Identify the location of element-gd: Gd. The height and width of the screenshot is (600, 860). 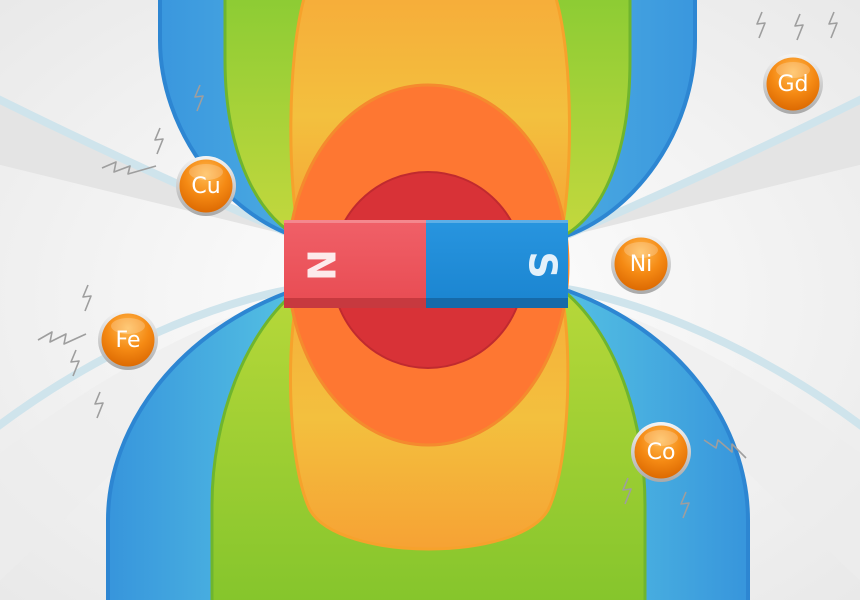
(793, 84).